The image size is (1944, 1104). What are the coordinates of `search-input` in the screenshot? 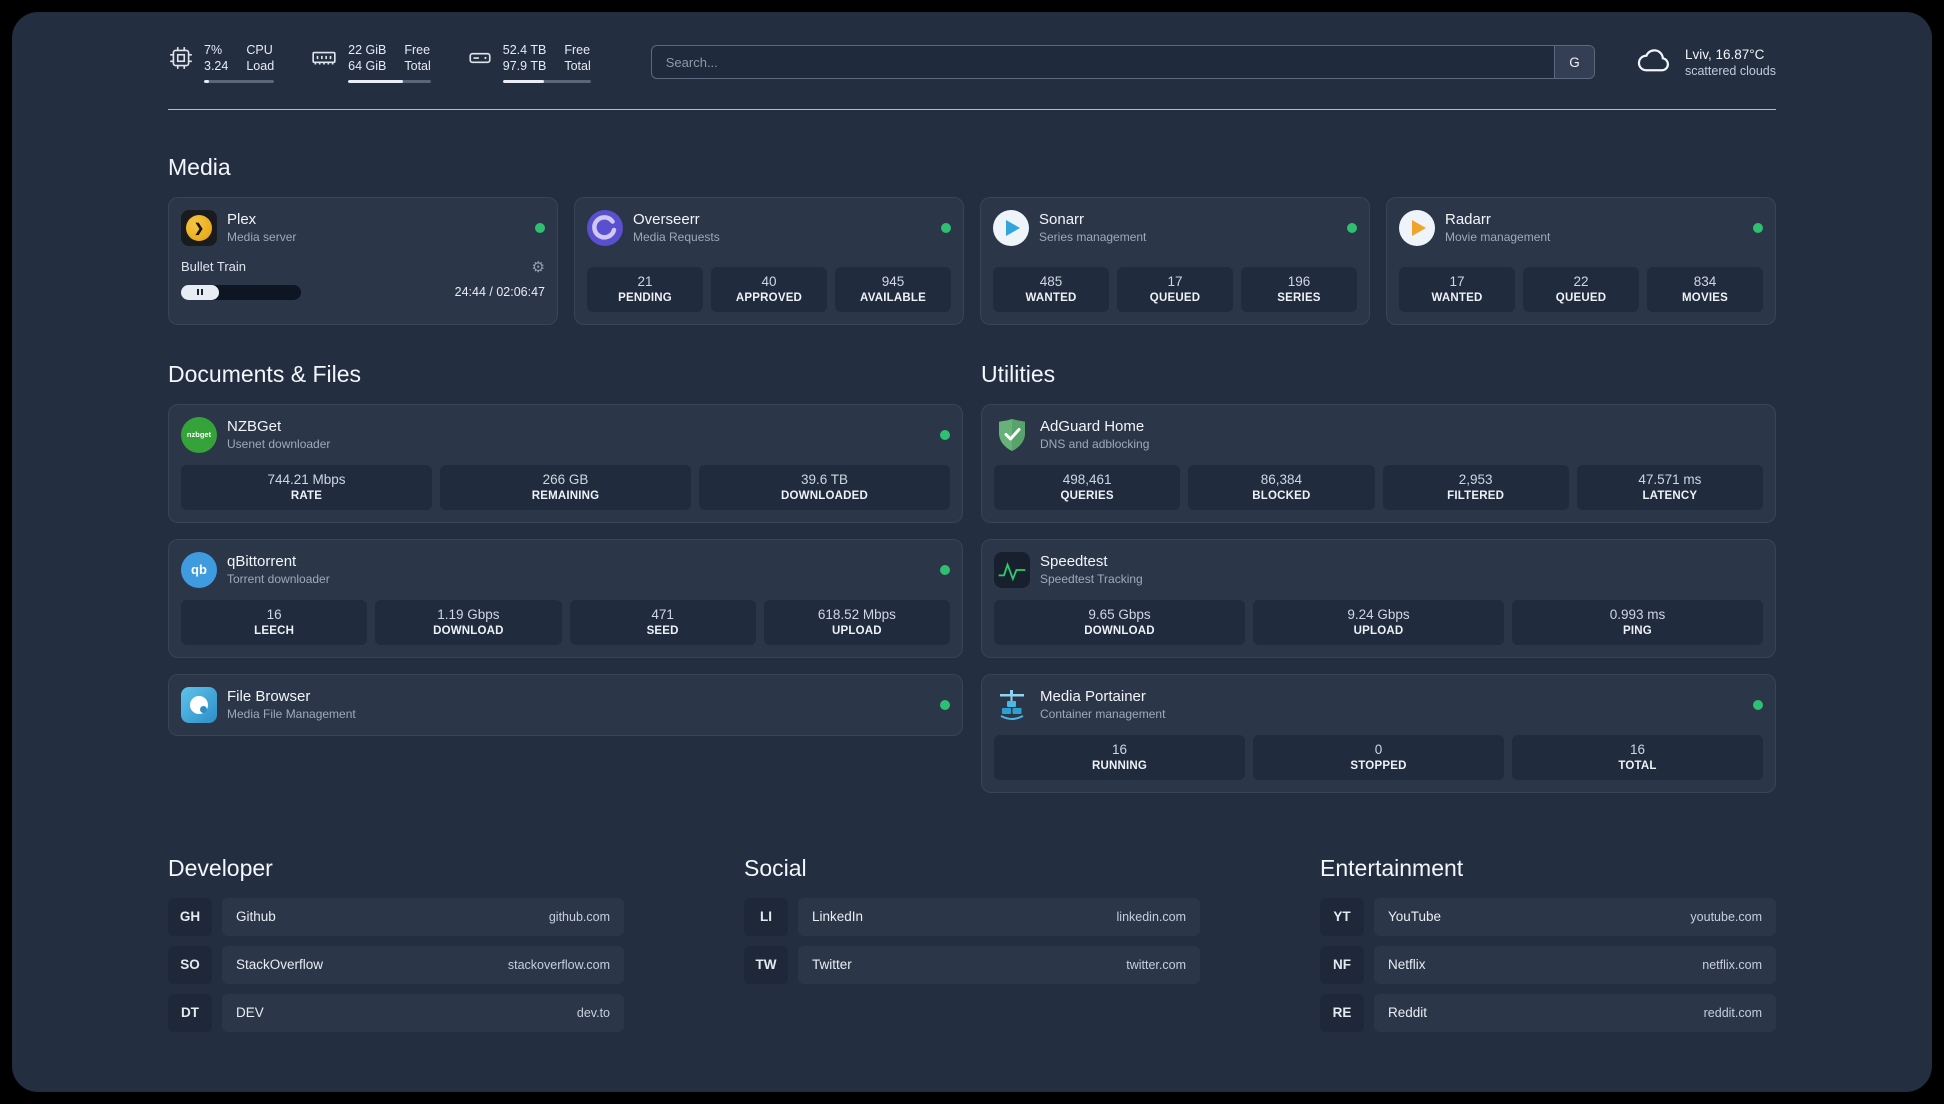 It's located at (1102, 62).